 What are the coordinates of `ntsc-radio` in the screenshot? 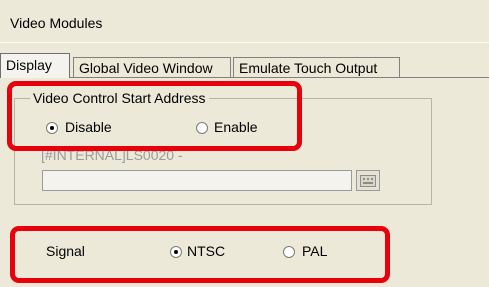 It's located at (176, 252).